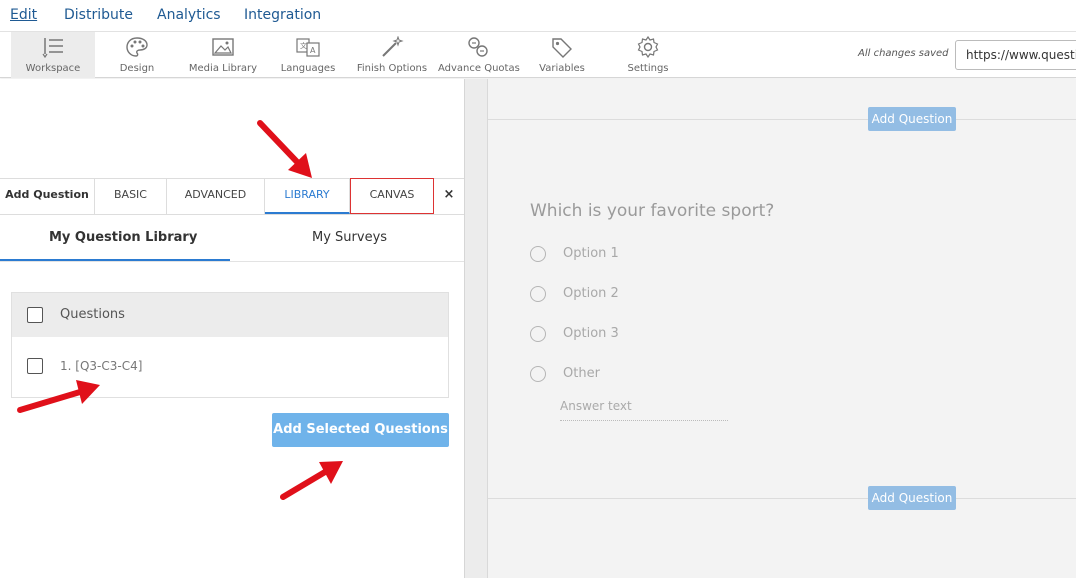  I want to click on tool-label: Workspace, so click(53, 68).